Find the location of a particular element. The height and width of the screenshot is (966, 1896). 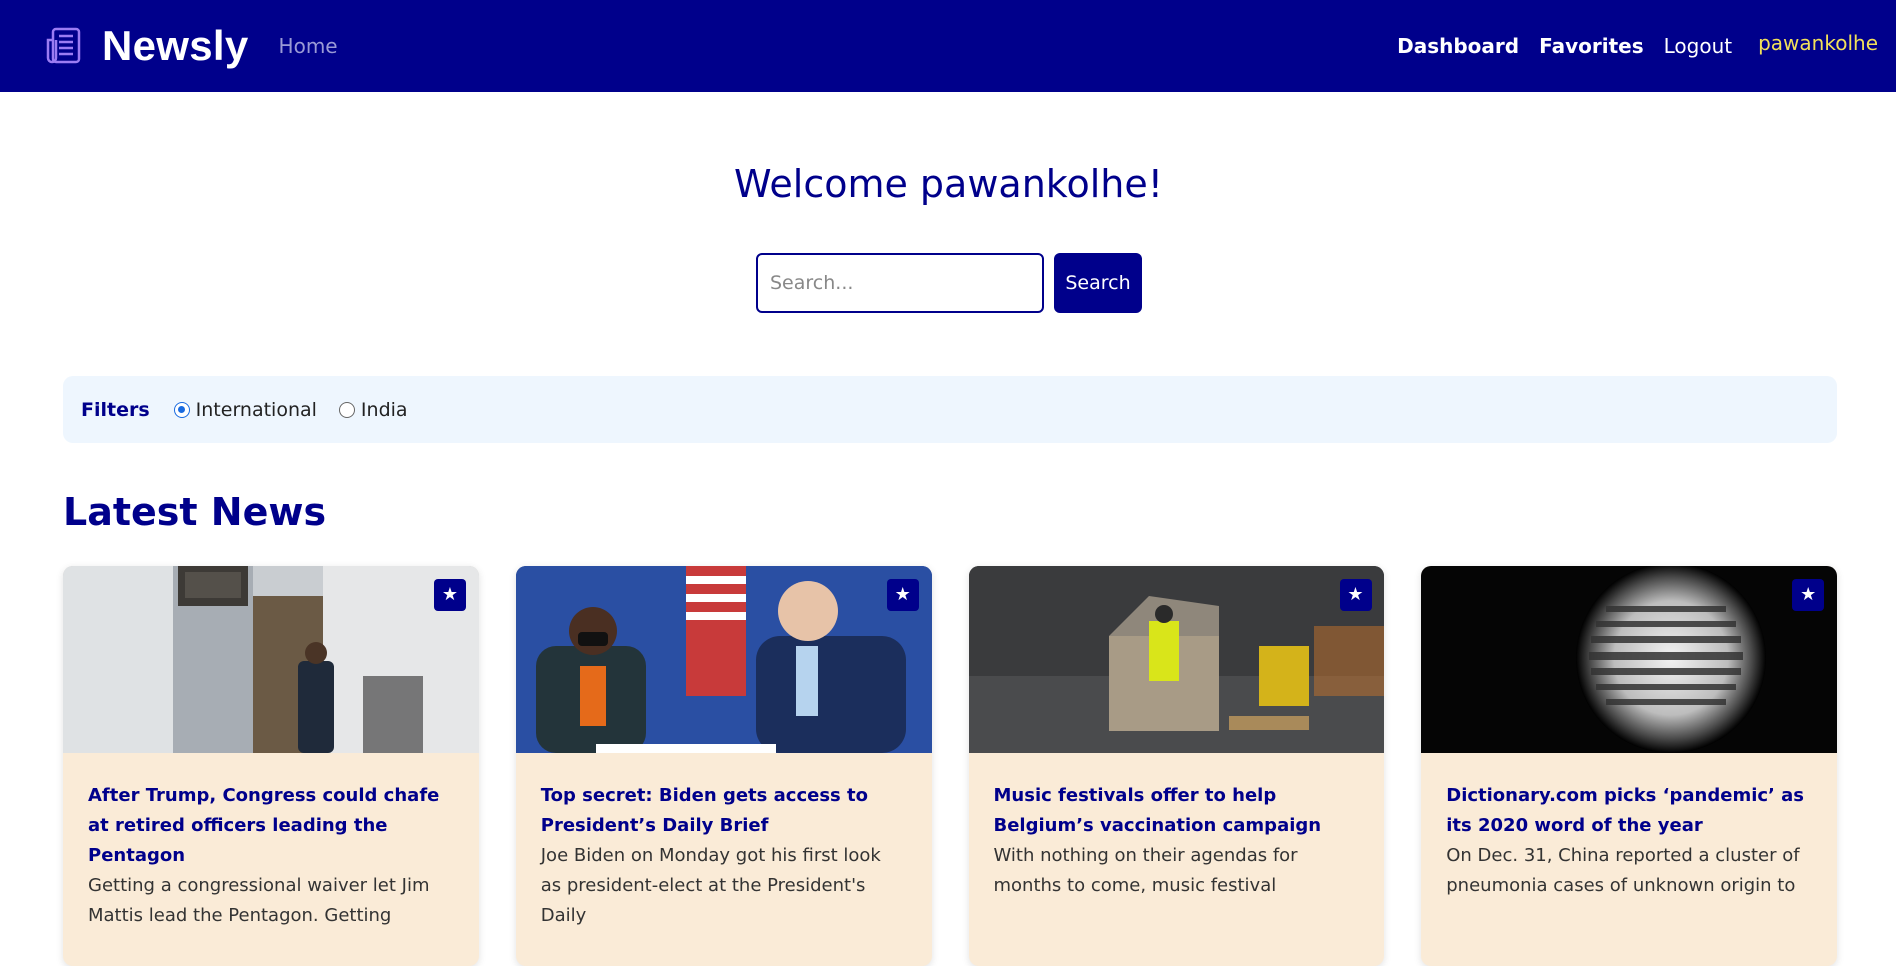

brand-link: Newsly is located at coordinates (146, 46).